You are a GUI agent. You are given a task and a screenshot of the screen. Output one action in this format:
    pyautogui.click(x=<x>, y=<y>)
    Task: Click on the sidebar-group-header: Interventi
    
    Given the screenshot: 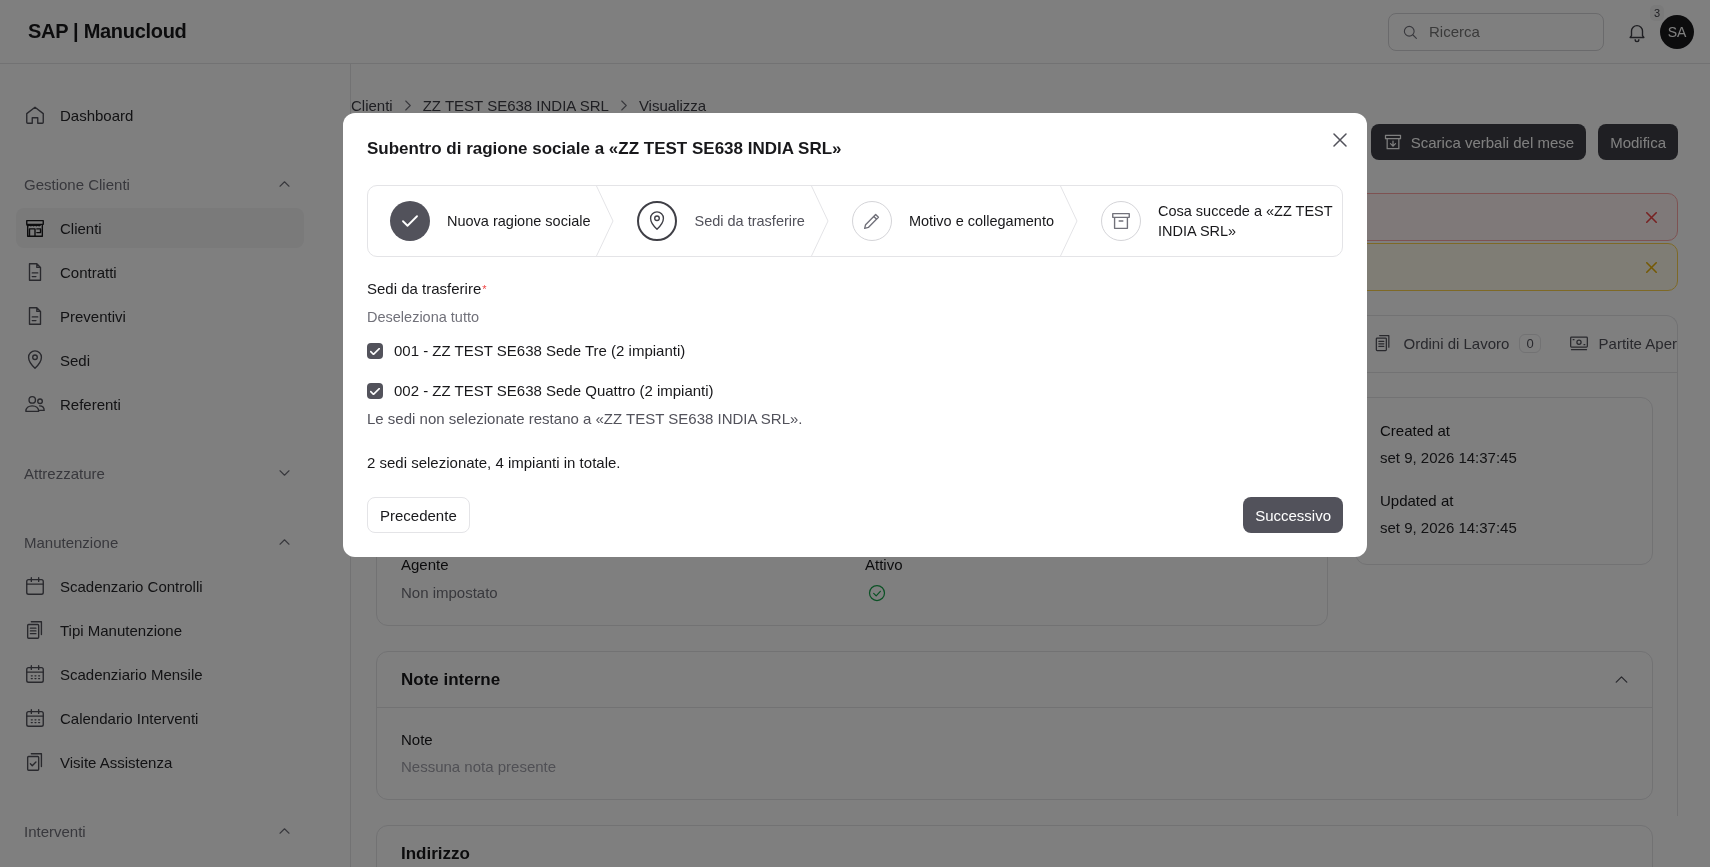 What is the action you would take?
    pyautogui.click(x=160, y=831)
    